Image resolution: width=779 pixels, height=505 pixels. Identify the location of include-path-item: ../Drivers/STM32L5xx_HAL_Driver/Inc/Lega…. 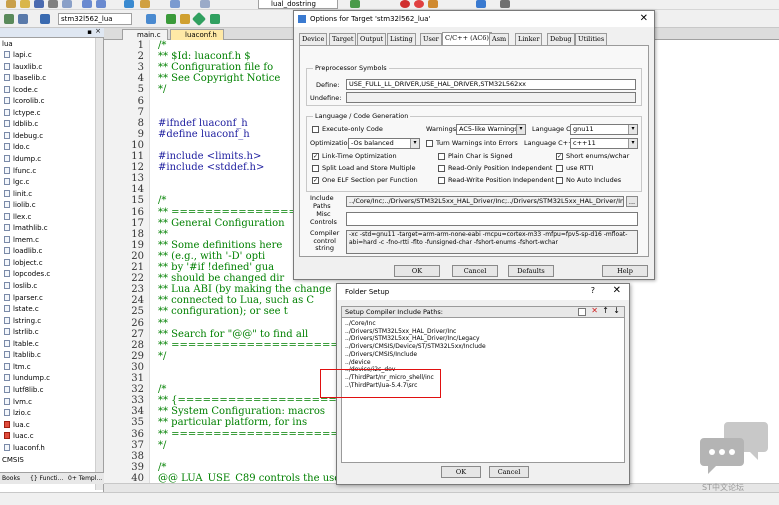
(412, 339).